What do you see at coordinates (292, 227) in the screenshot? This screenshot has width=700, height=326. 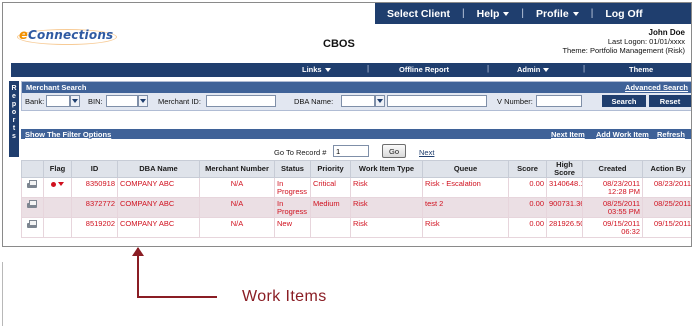 I see `status-cell: New` at bounding box center [292, 227].